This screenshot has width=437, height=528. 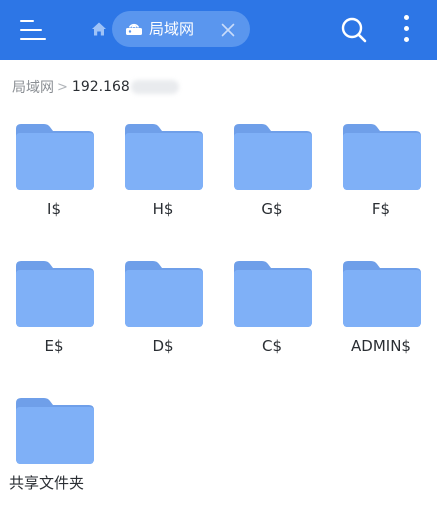 What do you see at coordinates (272, 346) in the screenshot?
I see `folder-name: C$` at bounding box center [272, 346].